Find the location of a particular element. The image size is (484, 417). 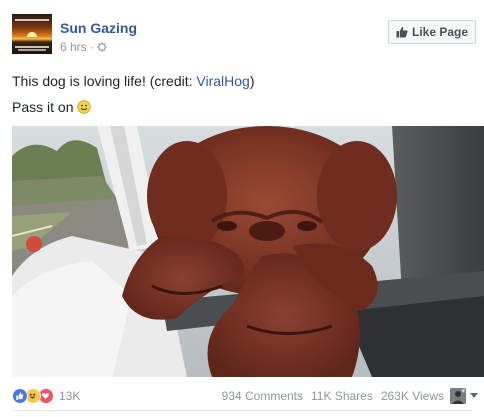

viewer-avatar-image is located at coordinates (458, 396).